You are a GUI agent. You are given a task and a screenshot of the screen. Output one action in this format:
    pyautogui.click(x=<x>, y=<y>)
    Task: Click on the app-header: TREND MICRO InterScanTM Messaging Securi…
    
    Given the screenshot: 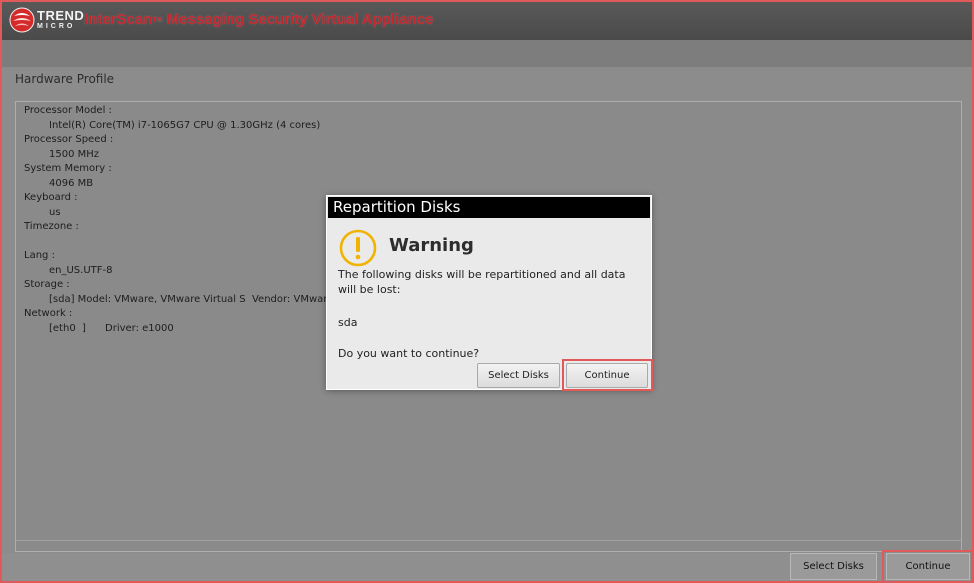 What is the action you would take?
    pyautogui.click(x=487, y=20)
    